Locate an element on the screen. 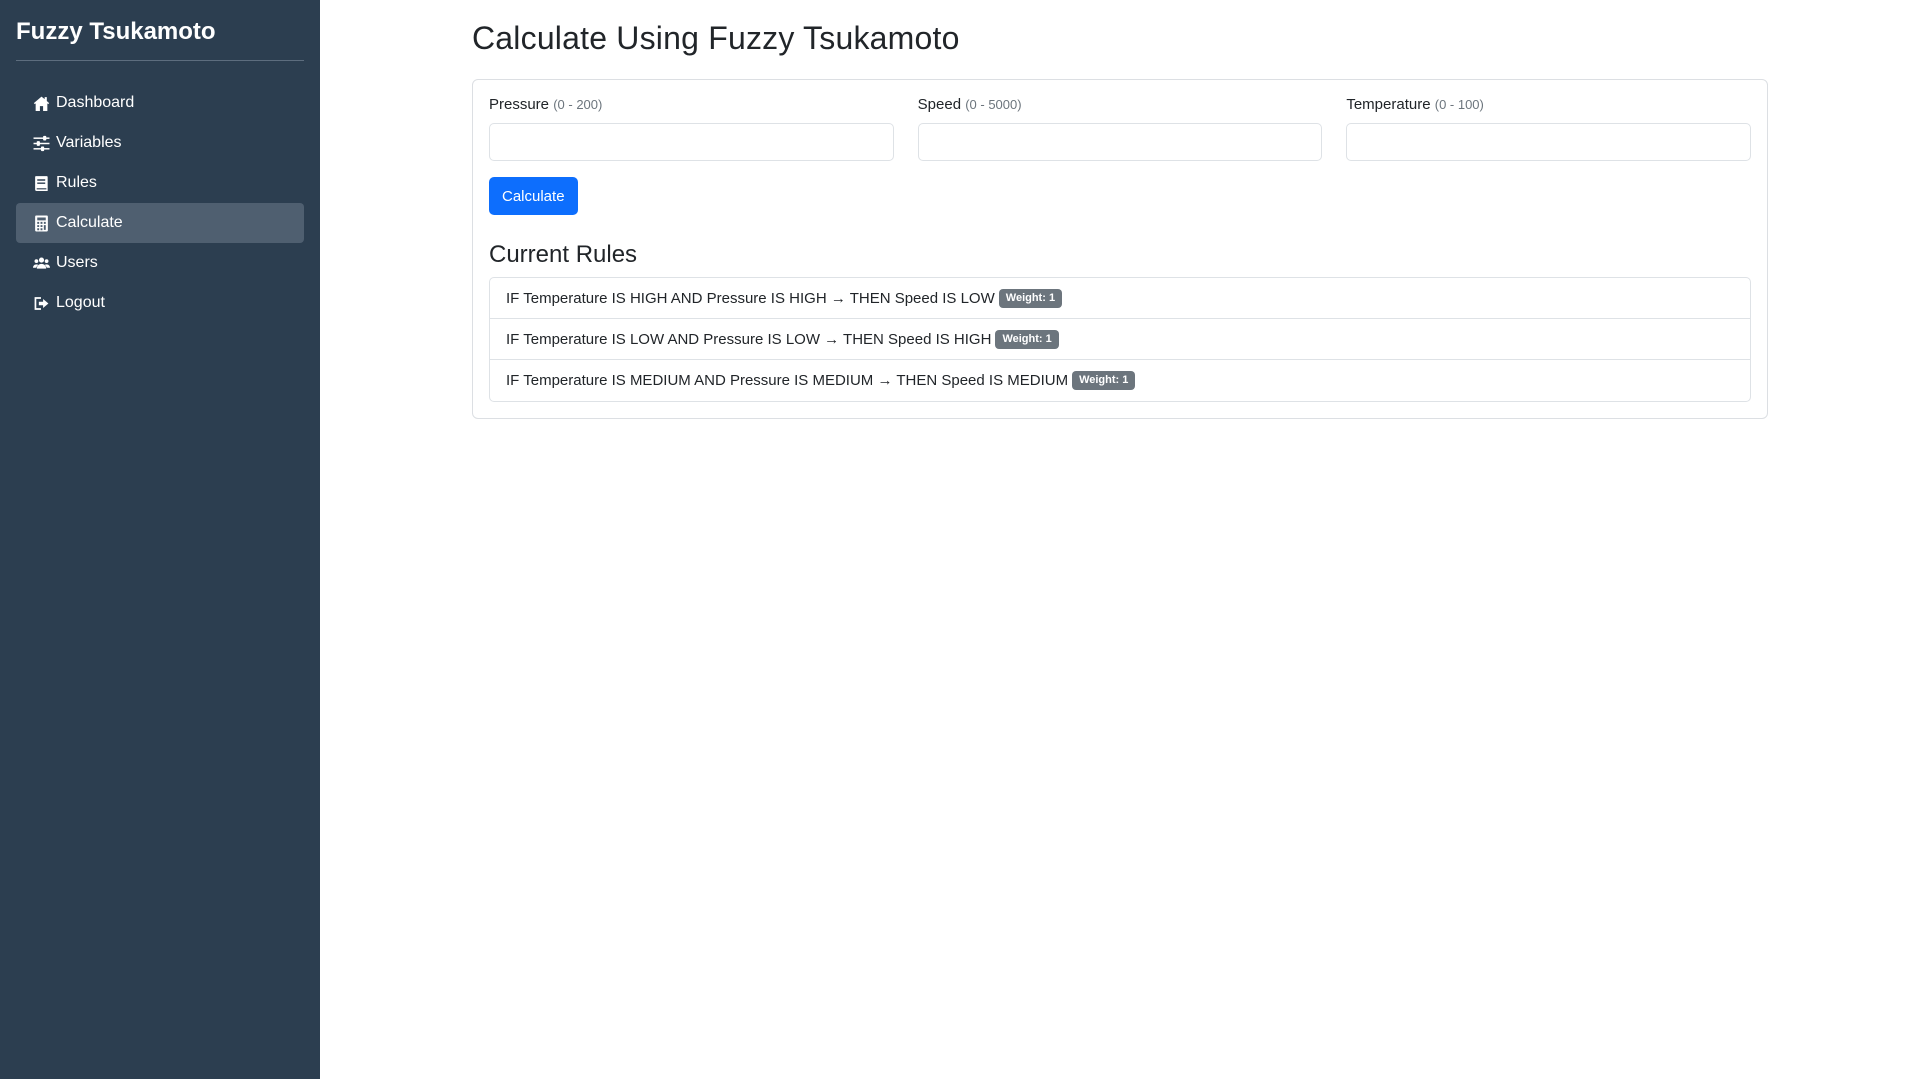 The width and height of the screenshot is (1919, 1079). users-icon is located at coordinates (41, 263).